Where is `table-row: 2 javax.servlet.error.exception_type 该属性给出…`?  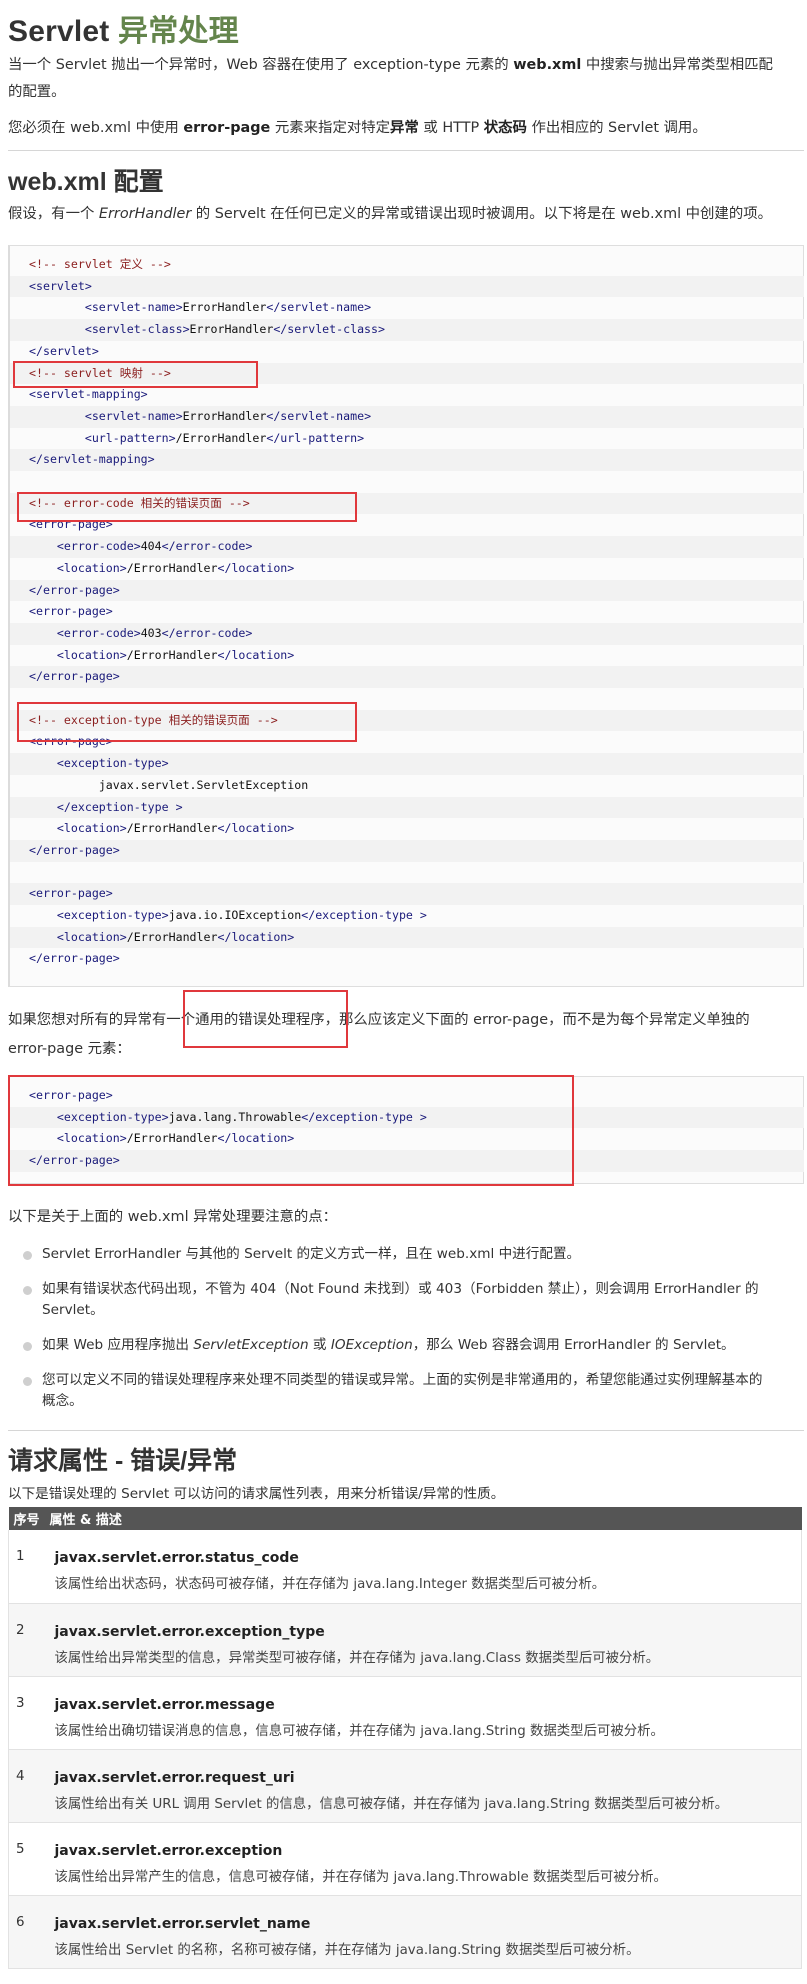
table-row: 2 javax.servlet.error.exception_type 该属性给出… is located at coordinates (405, 1640).